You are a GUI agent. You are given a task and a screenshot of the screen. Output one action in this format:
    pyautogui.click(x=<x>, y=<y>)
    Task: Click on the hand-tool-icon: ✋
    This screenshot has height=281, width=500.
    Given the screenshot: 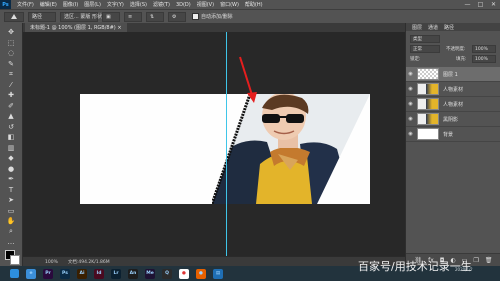 What is the action you would take?
    pyautogui.click(x=11, y=221)
    